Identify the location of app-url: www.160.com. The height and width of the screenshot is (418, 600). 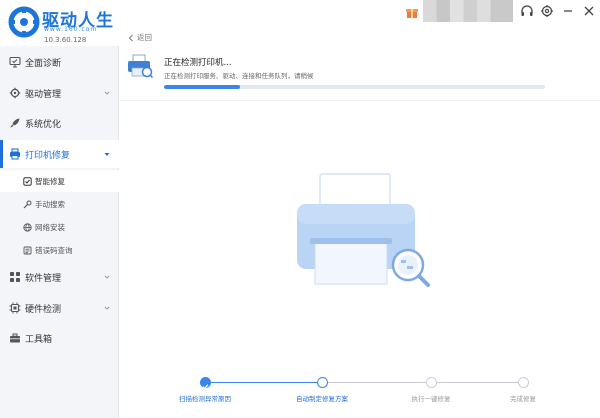
(71, 29).